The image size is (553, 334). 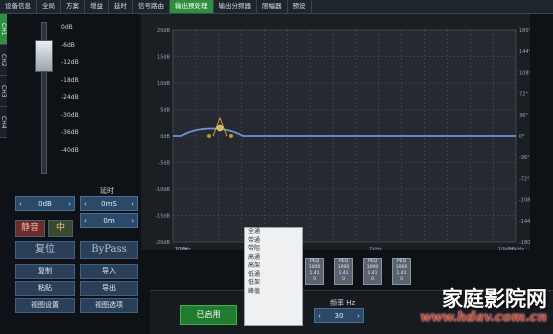 What do you see at coordinates (162, 190) in the screenshot?
I see `y-left-tick: -10dB` at bounding box center [162, 190].